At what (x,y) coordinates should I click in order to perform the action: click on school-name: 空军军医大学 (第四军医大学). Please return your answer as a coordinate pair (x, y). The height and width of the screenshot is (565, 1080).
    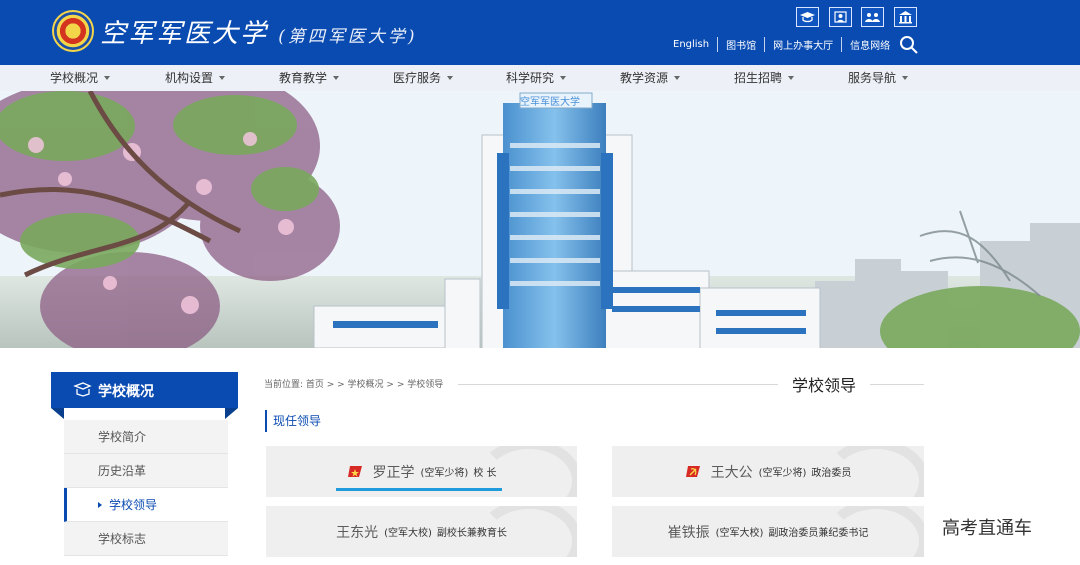
    Looking at the image, I should click on (259, 31).